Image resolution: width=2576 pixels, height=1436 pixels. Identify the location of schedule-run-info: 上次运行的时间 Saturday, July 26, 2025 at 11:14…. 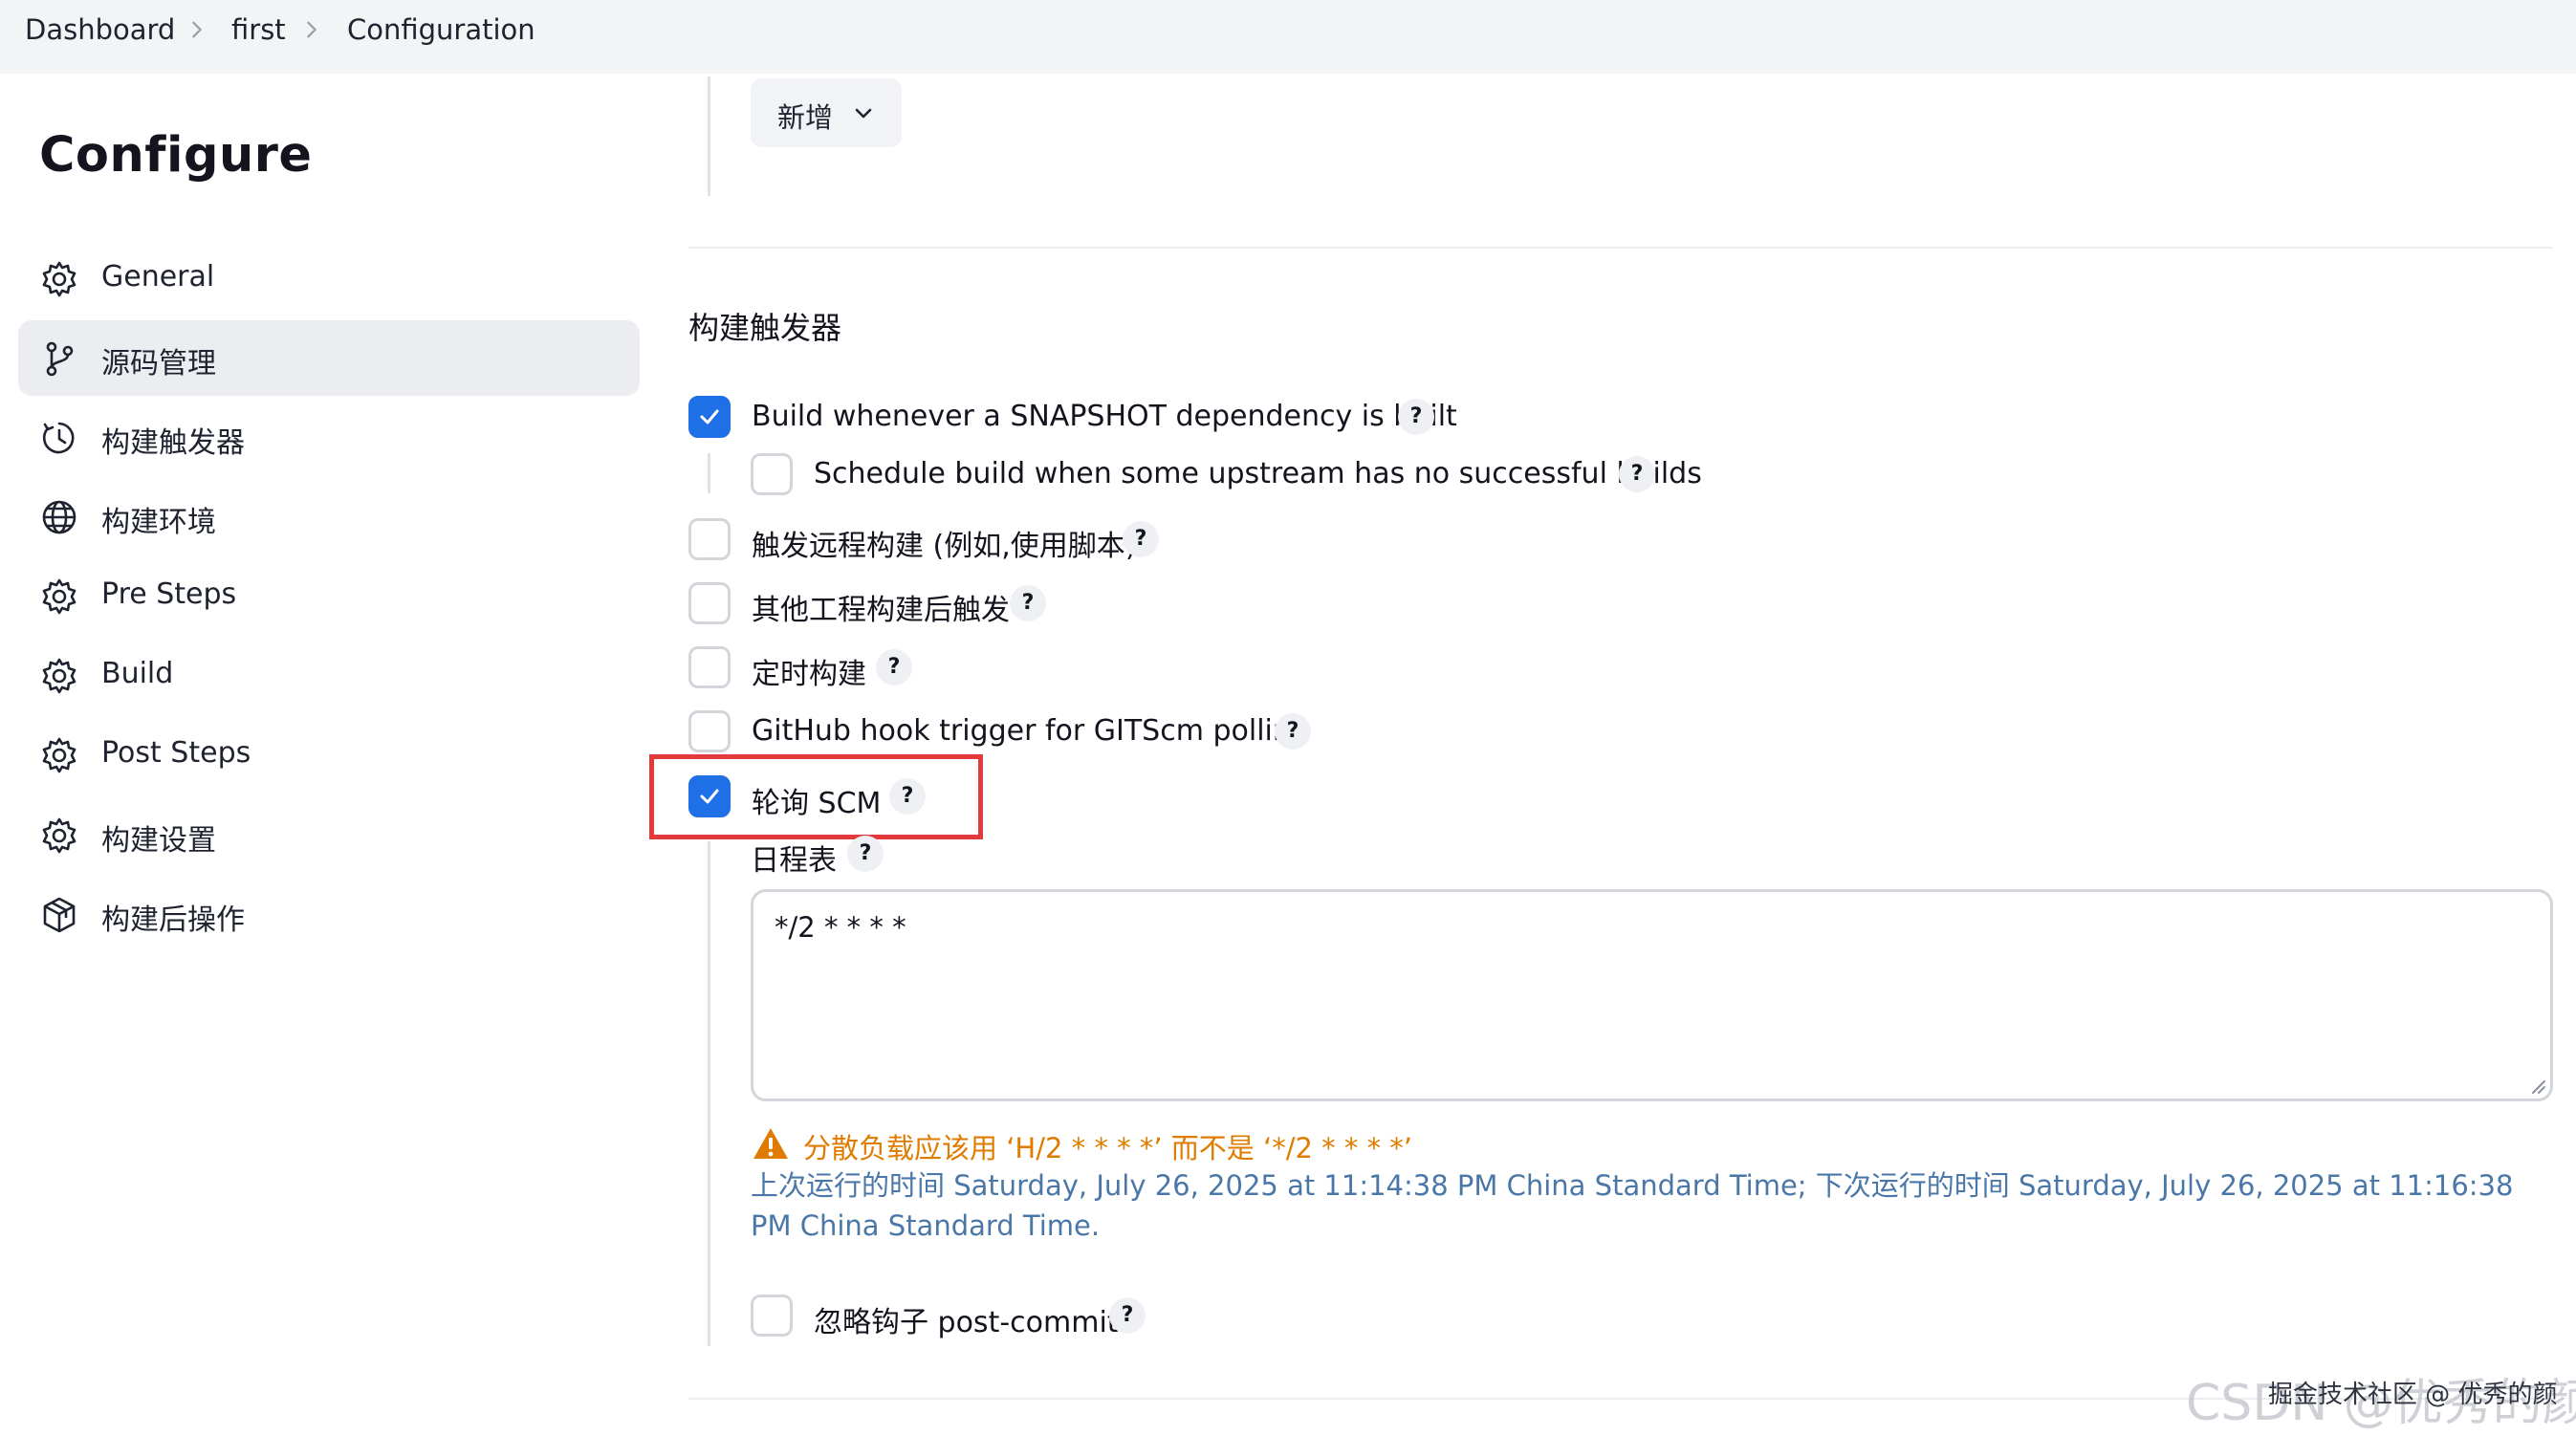
(1632, 1205).